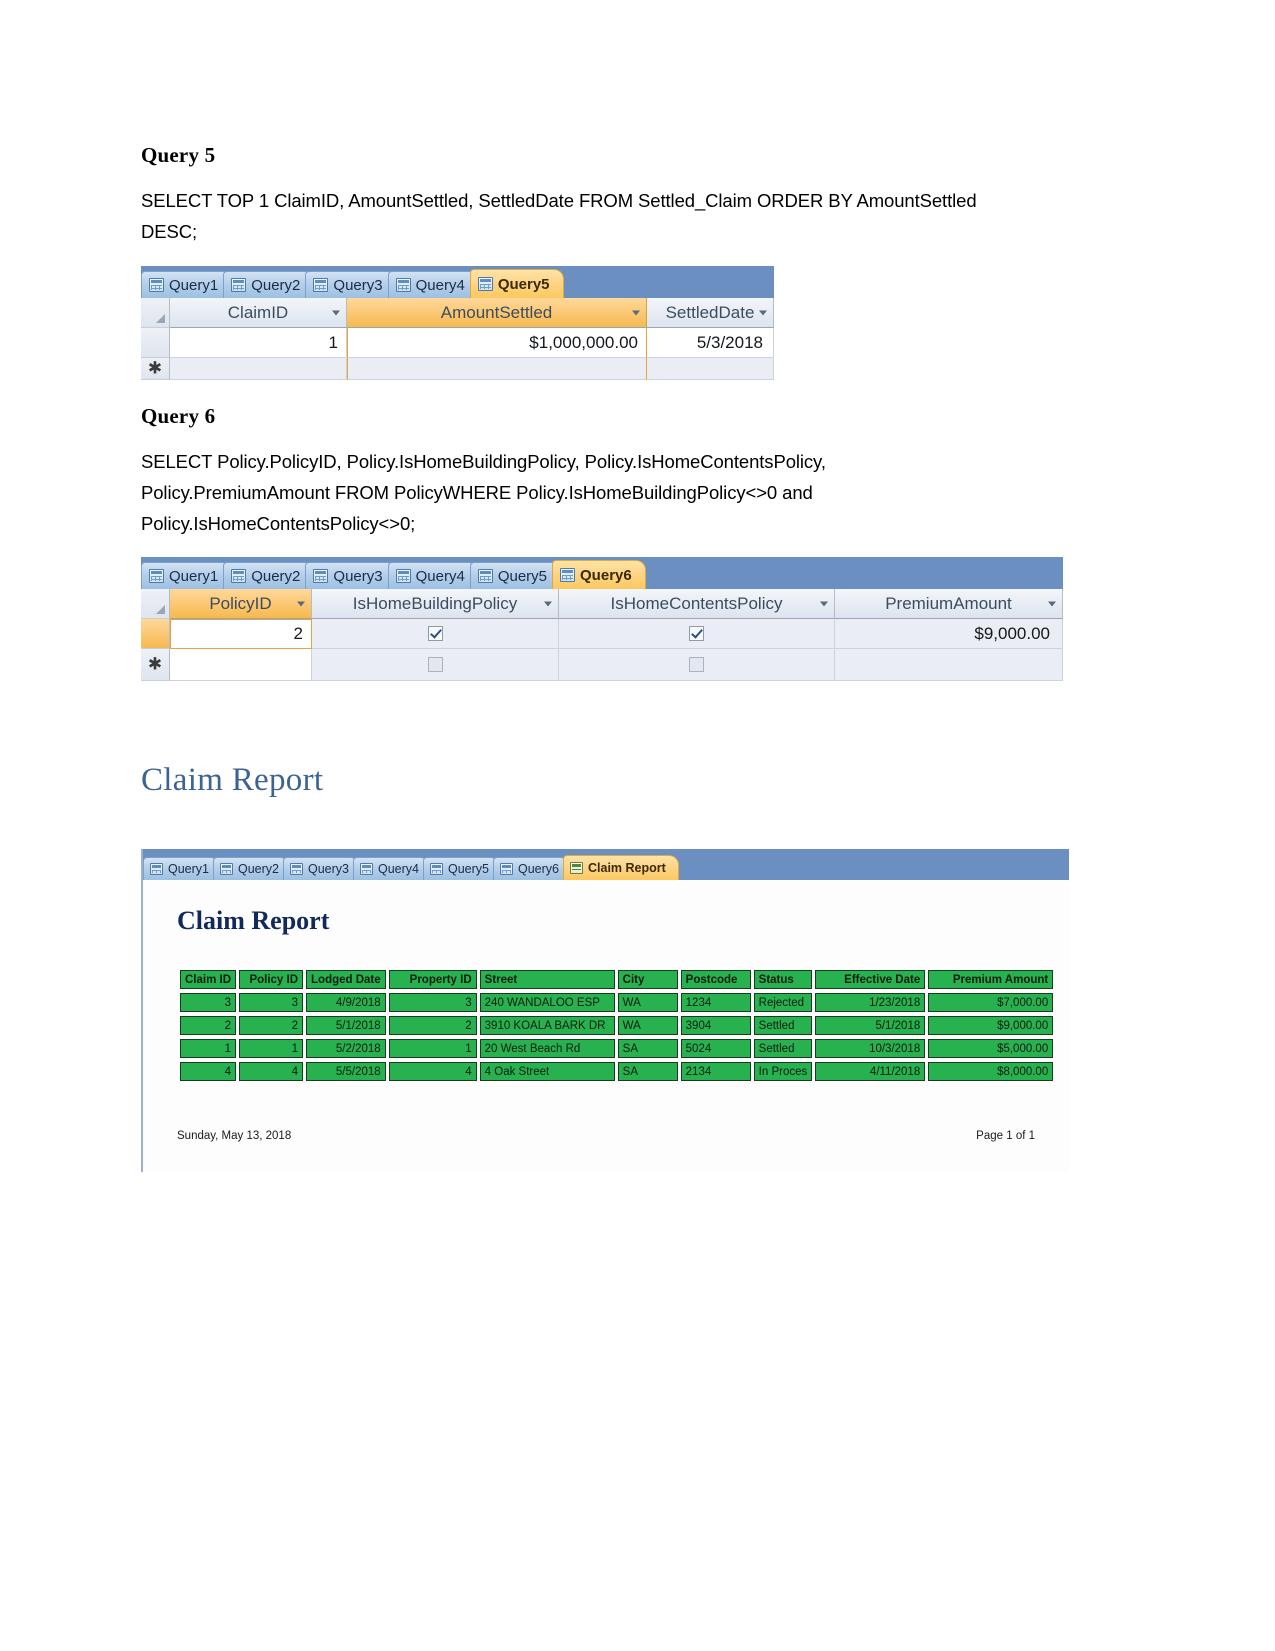 This screenshot has height=1651, width=1275. What do you see at coordinates (710, 343) in the screenshot?
I see `cell-settleddate: 5/3/2018` at bounding box center [710, 343].